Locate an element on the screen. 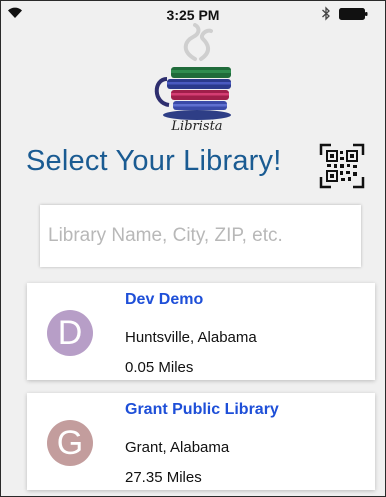 This screenshot has width=386, height=497. library-name: Dev Demo is located at coordinates (164, 299).